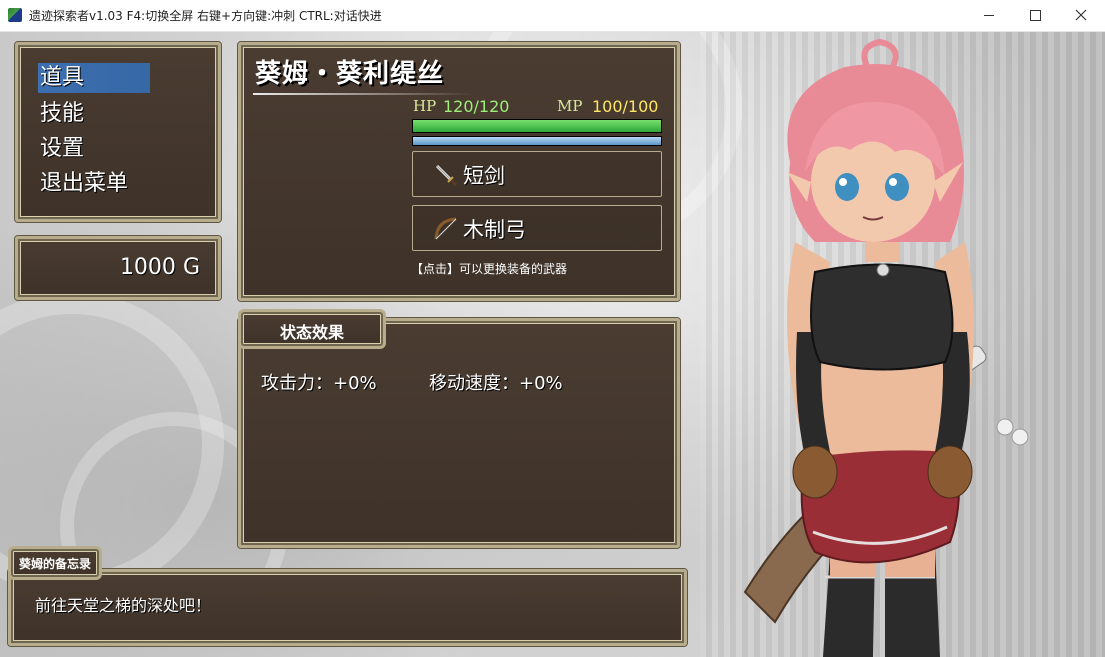  I want to click on mp-bar-track, so click(537, 141).